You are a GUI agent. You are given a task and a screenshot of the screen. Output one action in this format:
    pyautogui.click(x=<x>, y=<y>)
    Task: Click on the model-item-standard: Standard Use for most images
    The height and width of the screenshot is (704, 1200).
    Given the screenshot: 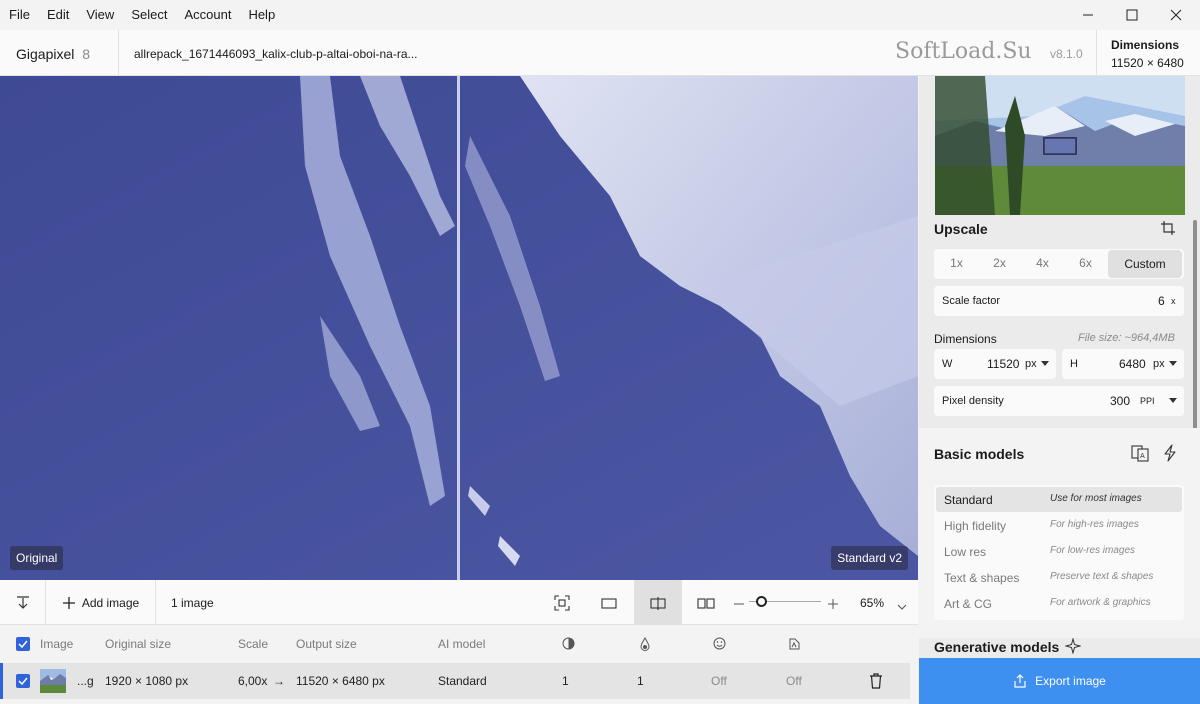 What is the action you would take?
    pyautogui.click(x=1059, y=499)
    